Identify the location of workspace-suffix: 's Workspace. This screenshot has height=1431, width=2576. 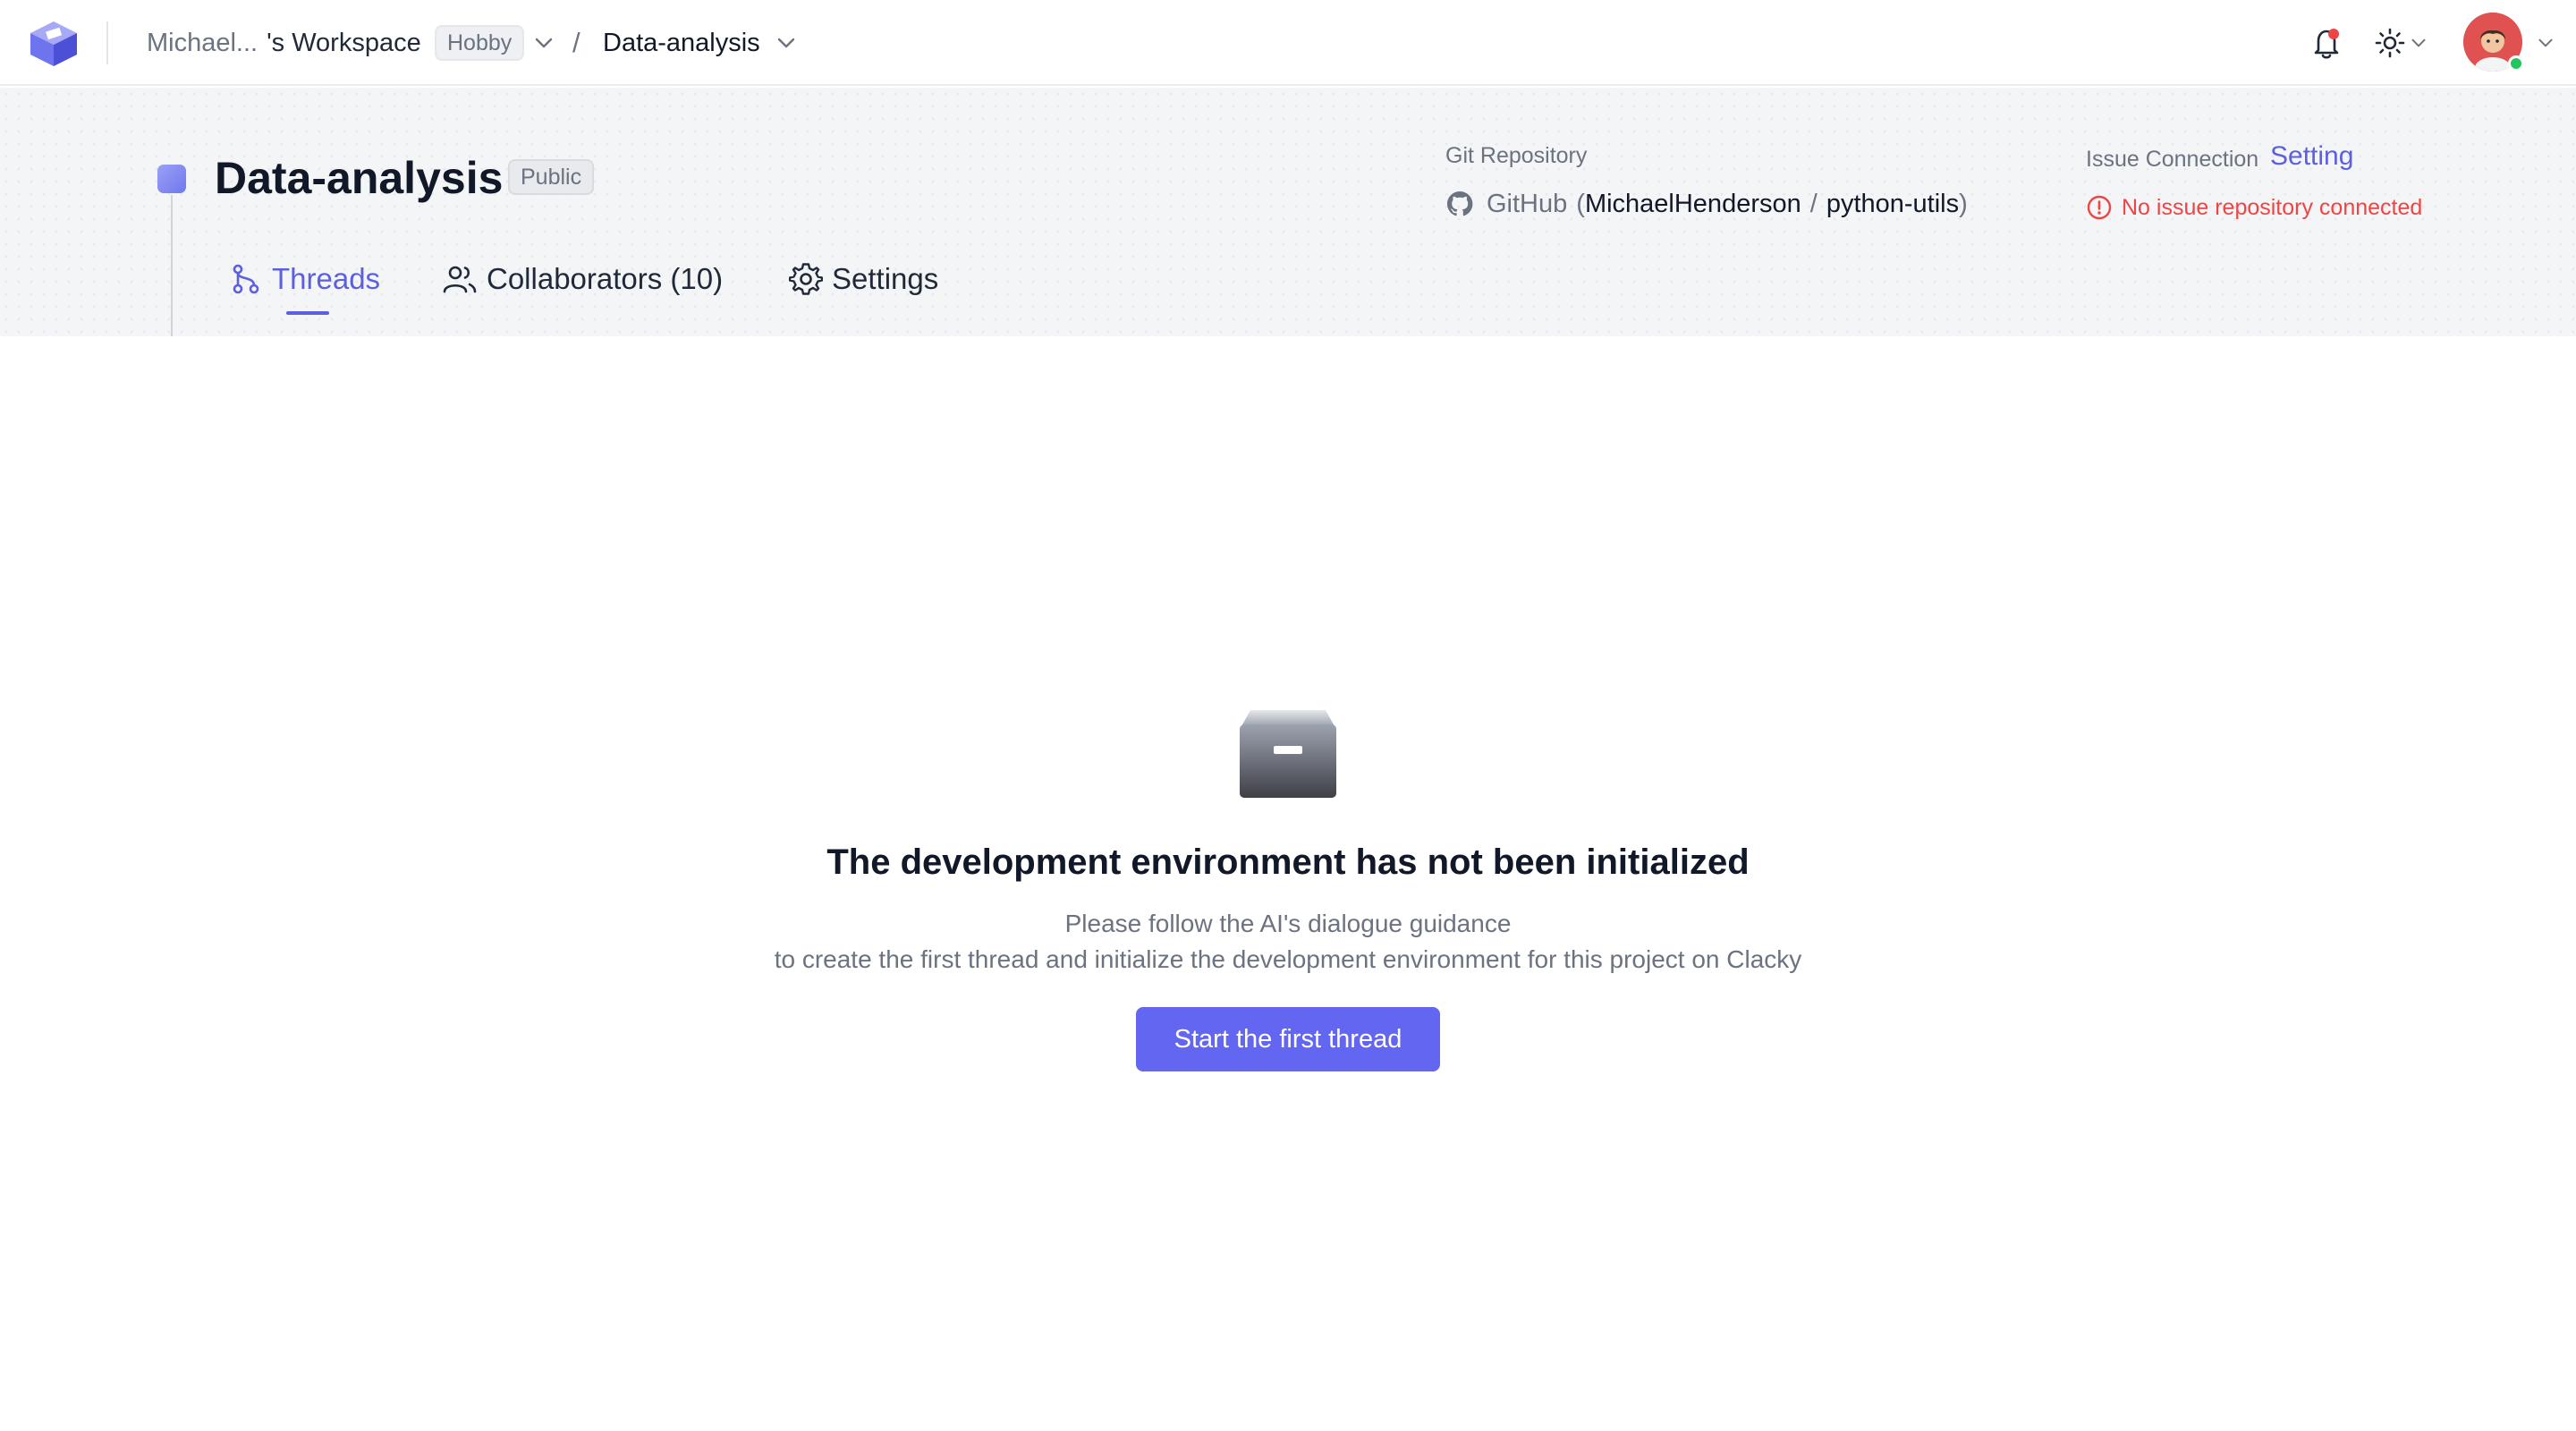
(344, 43).